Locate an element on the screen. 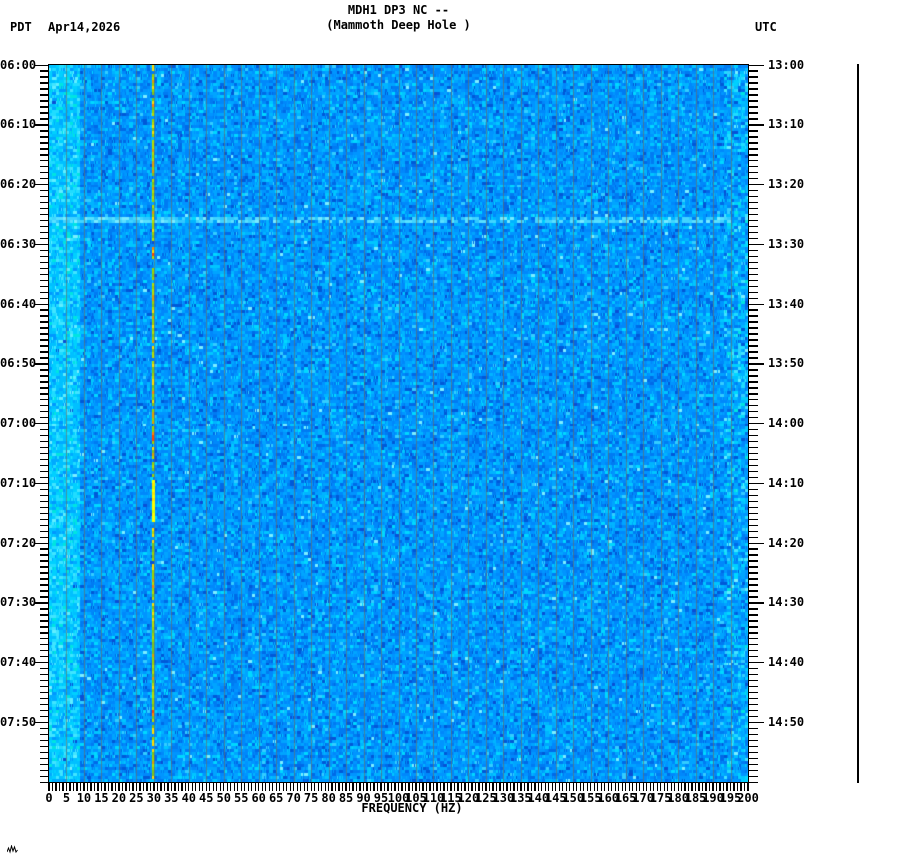 The image size is (902, 864). right-time-label: 14:30 is located at coordinates (786, 602).